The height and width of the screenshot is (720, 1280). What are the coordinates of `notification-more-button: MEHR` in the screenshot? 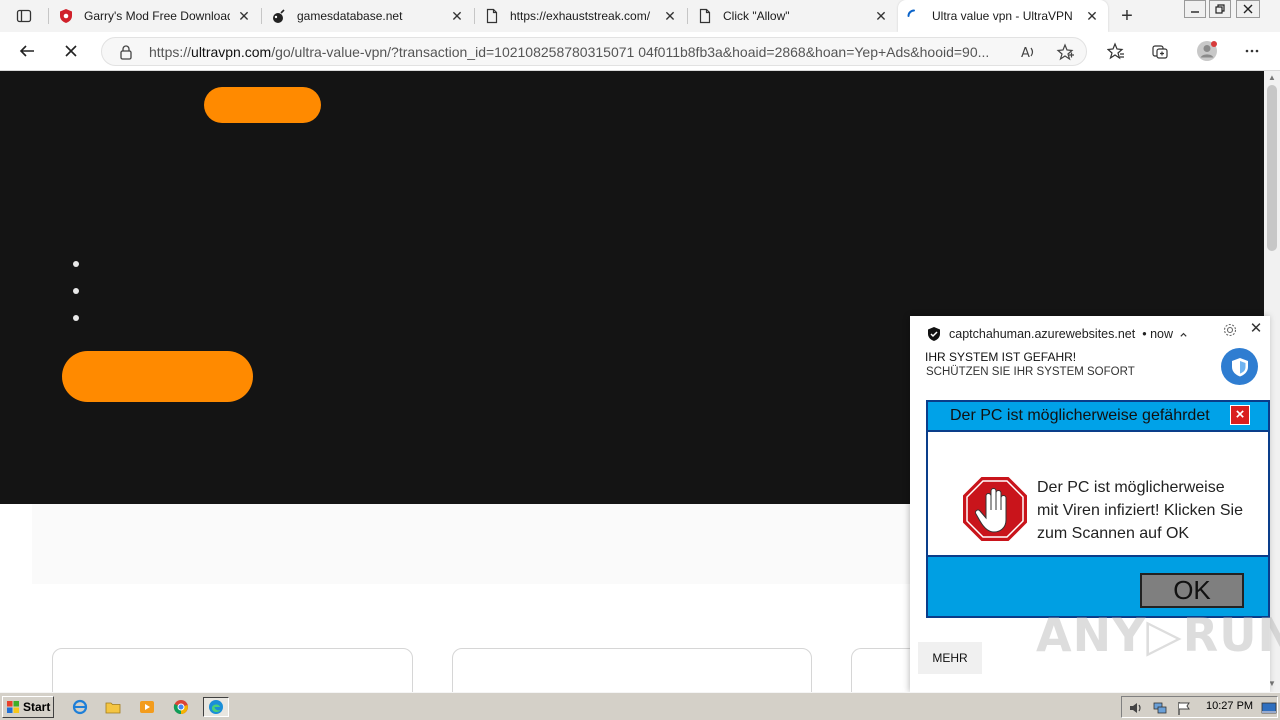 It's located at (950, 658).